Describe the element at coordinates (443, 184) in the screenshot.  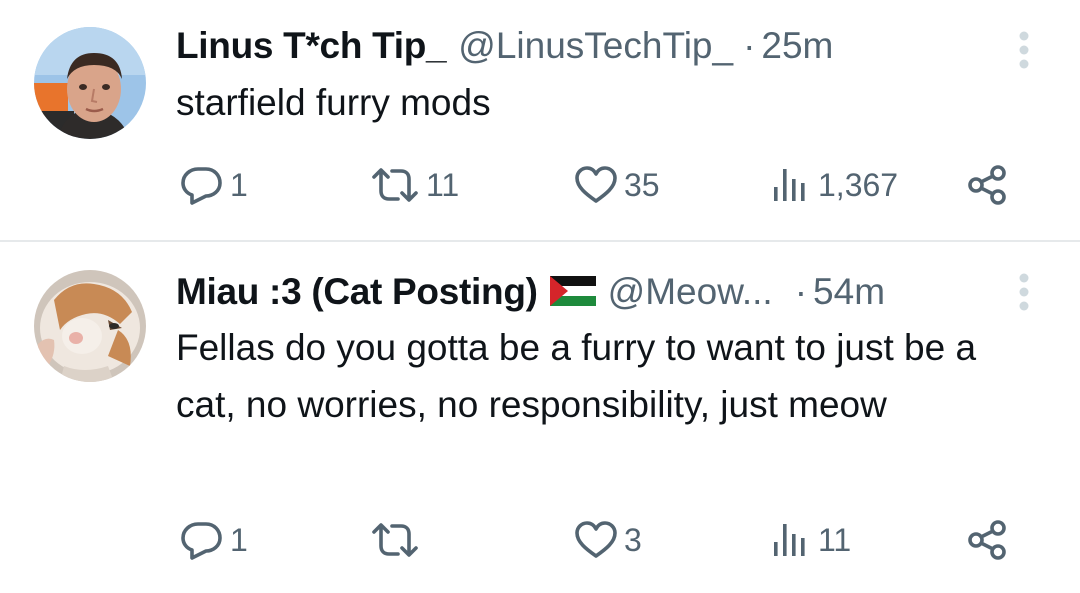
I see `retweet-count: 11` at that location.